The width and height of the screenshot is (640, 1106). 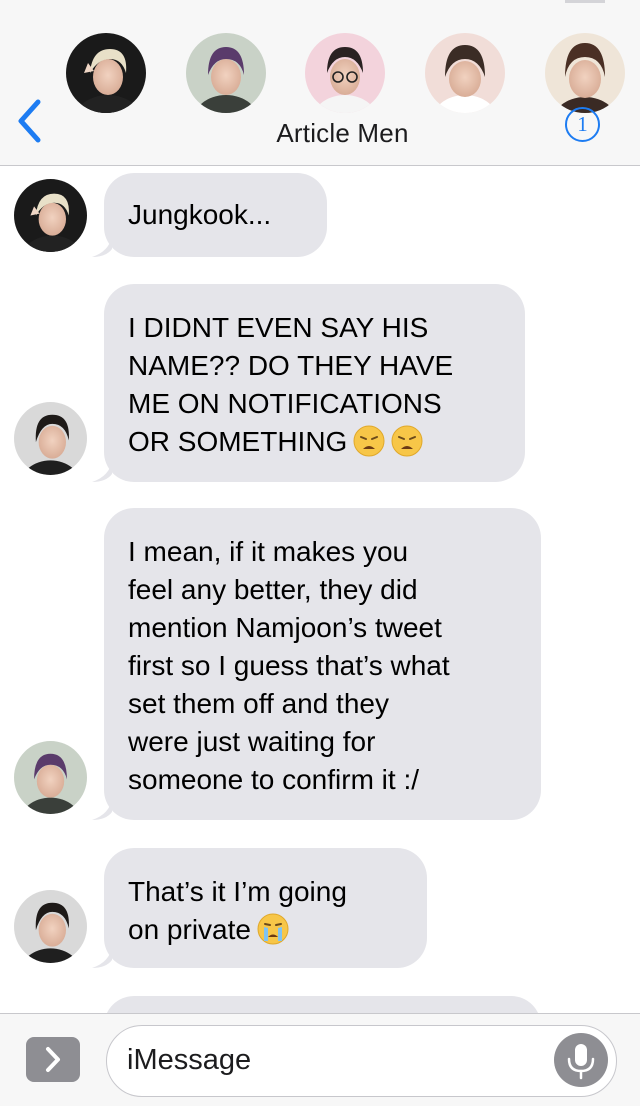 I want to click on status-bar-indicator, so click(x=585, y=1).